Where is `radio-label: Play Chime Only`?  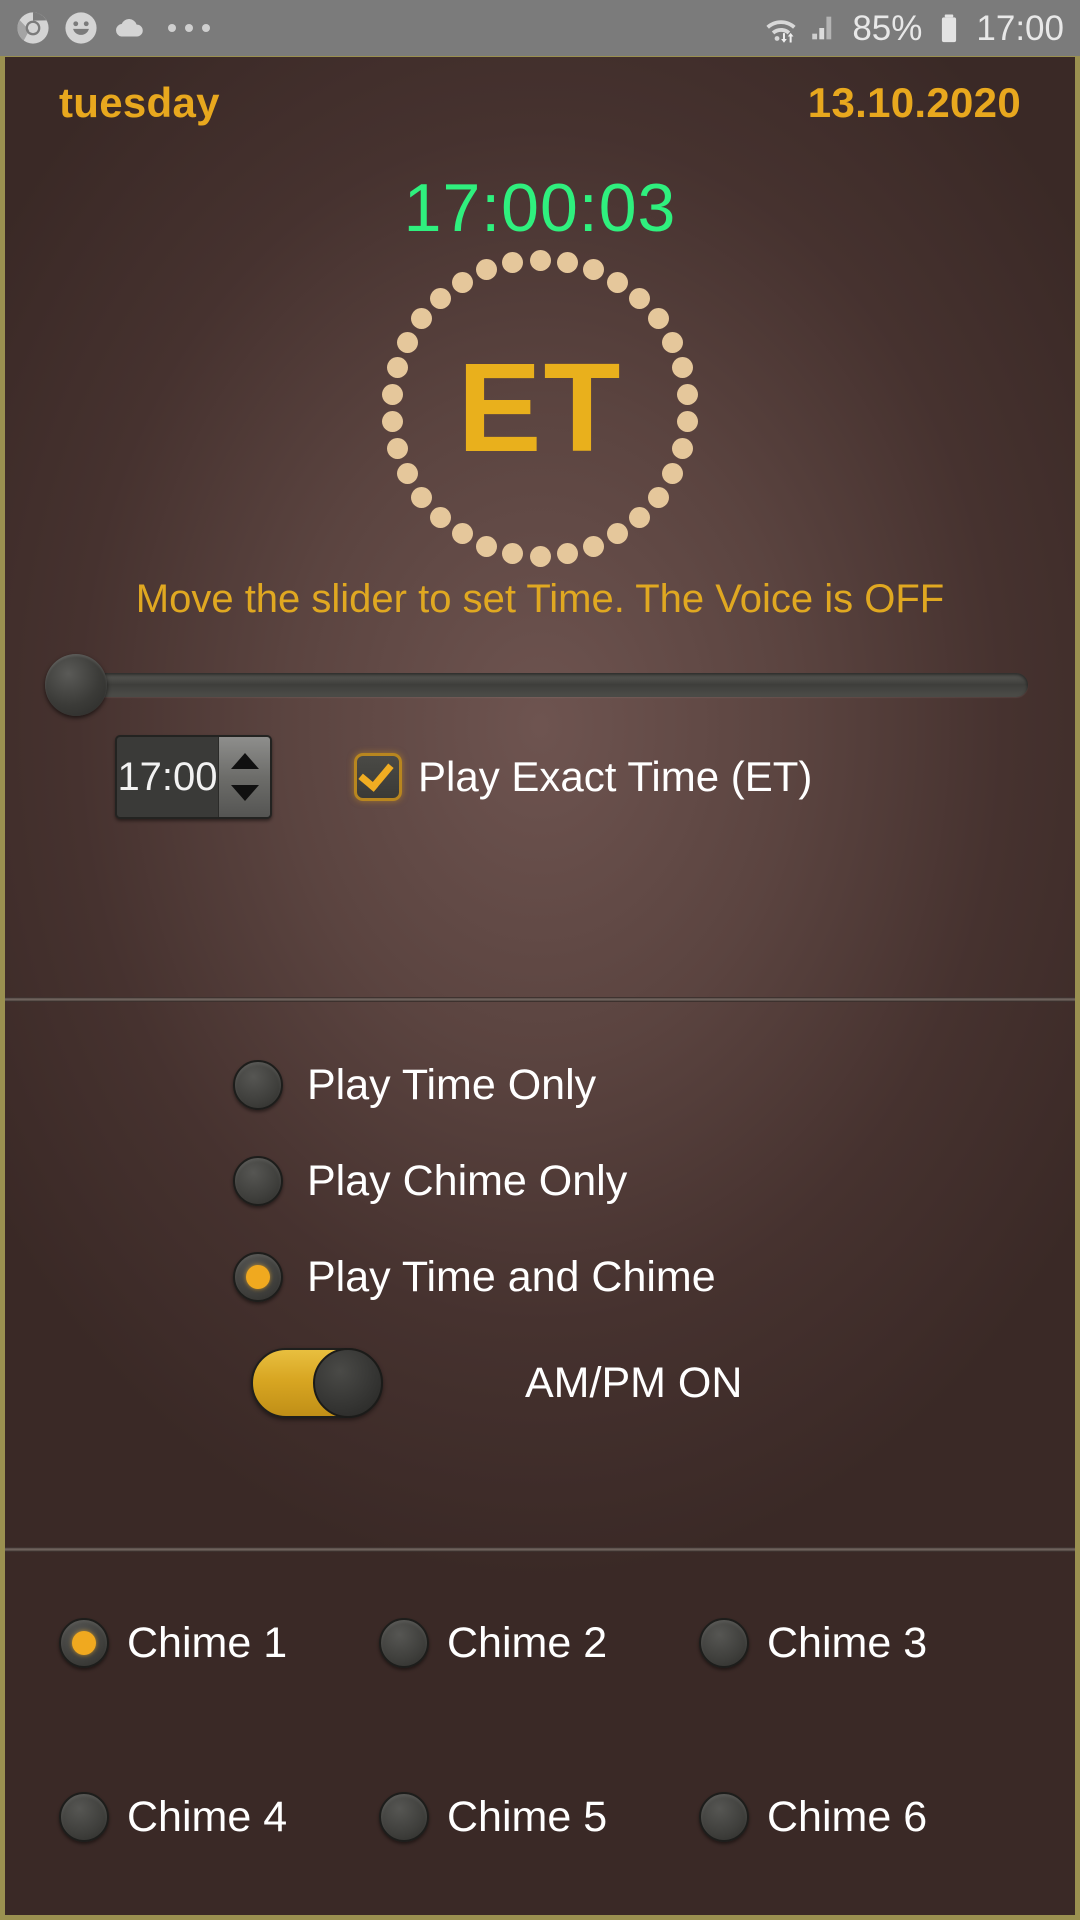 radio-label: Play Chime Only is located at coordinates (467, 1181).